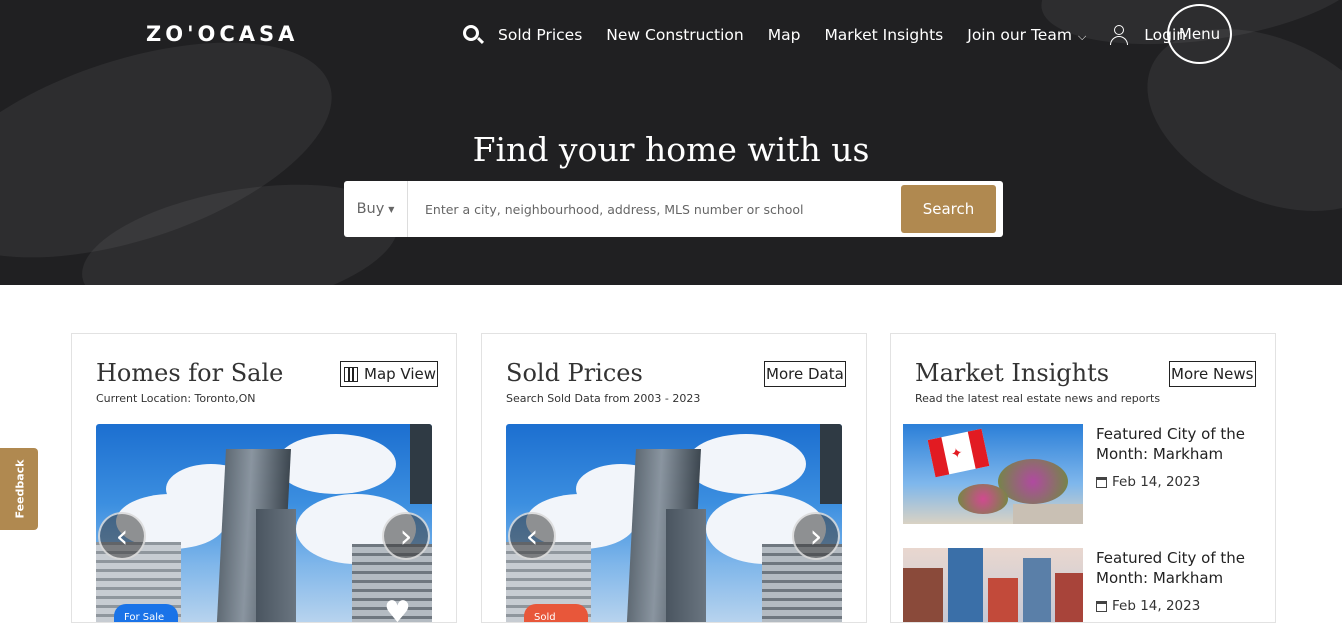 The height and width of the screenshot is (623, 1342). Describe the element at coordinates (1082, 36) in the screenshot. I see `chevron-down-icon: ⌵` at that location.